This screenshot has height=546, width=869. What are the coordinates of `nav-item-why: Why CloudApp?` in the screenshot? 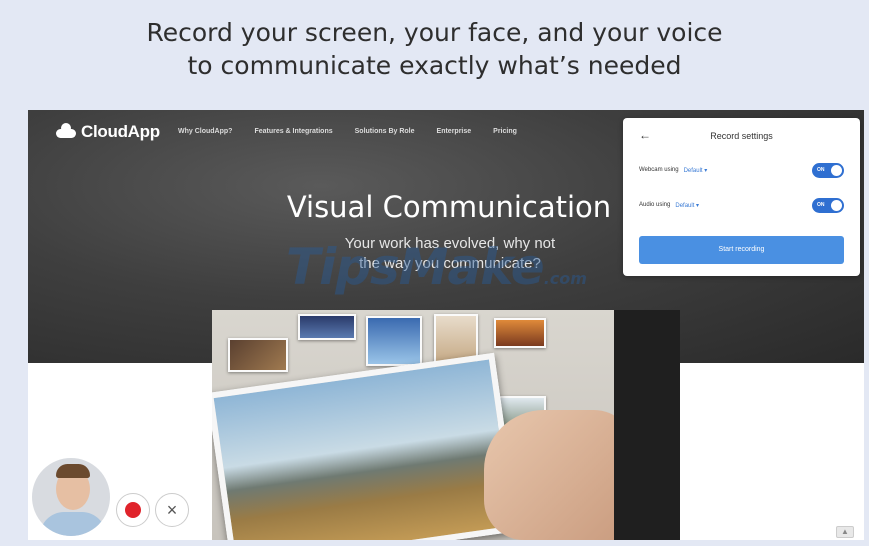 It's located at (205, 131).